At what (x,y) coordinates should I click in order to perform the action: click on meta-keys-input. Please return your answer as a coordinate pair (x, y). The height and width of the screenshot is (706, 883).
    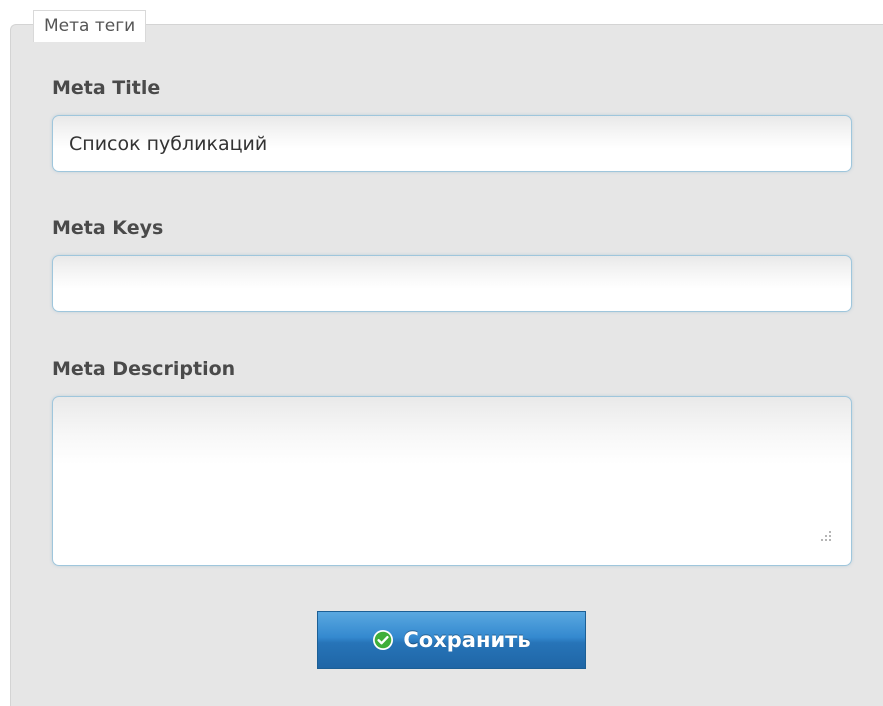
    Looking at the image, I should click on (452, 283).